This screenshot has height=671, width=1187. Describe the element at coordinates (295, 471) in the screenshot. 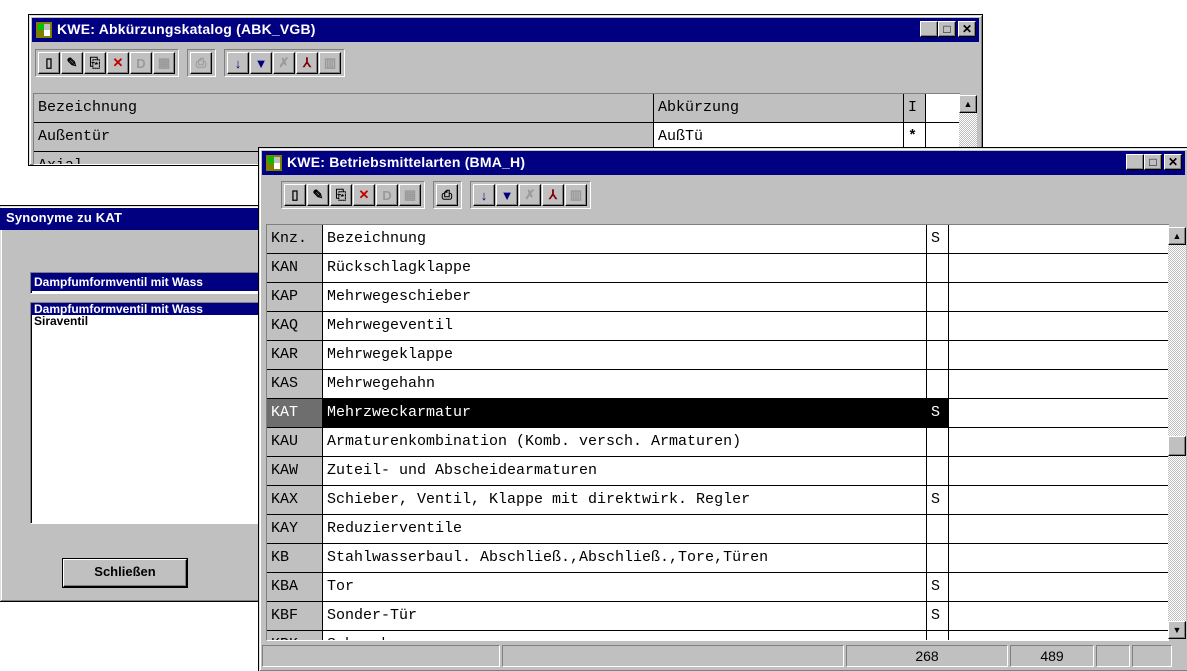

I see `cell-knz: KAW` at that location.